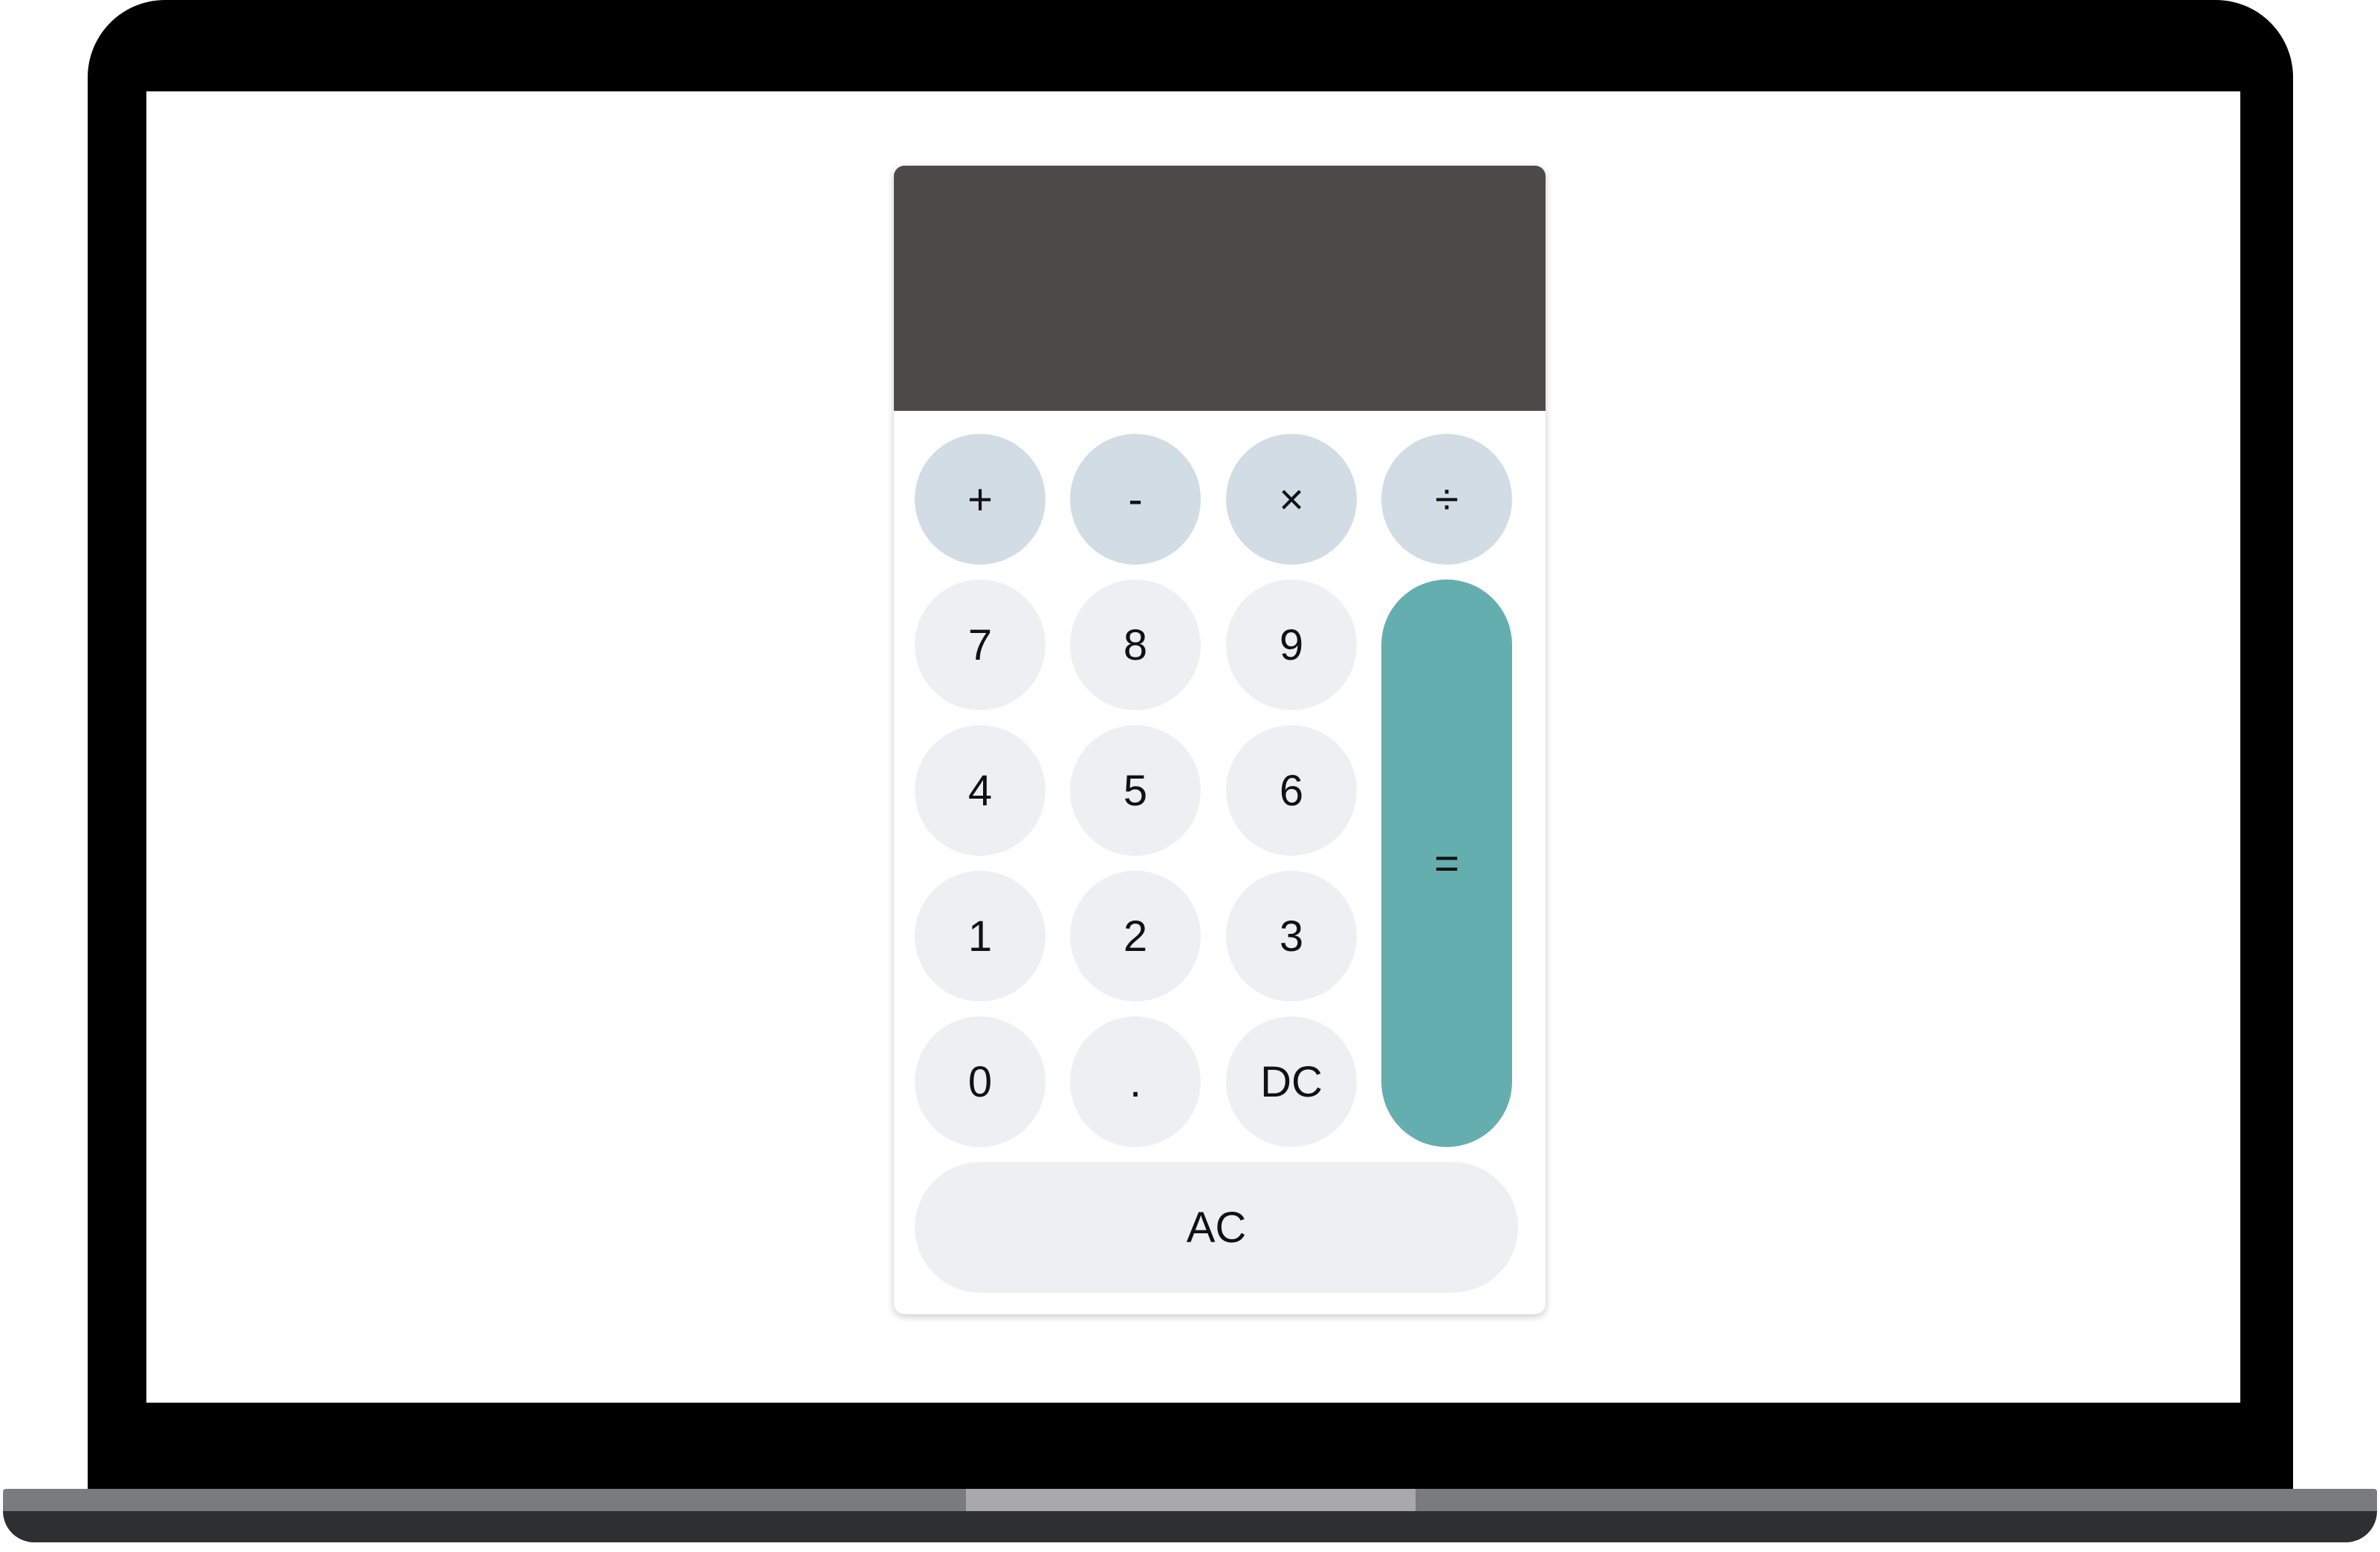  I want to click on digit-4-button: 4, so click(980, 791).